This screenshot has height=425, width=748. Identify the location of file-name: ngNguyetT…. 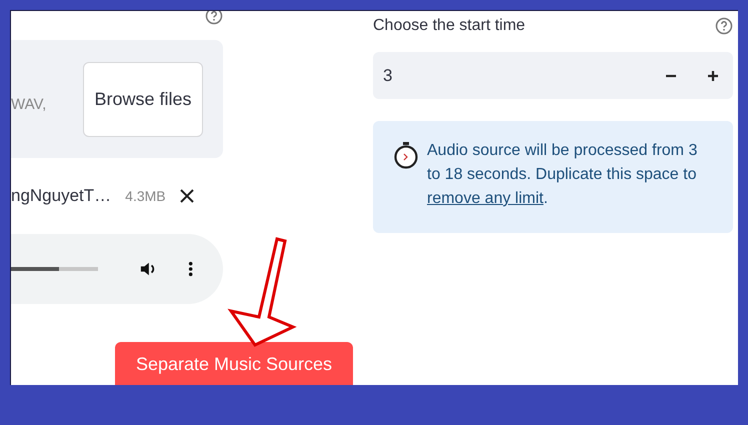
(61, 196).